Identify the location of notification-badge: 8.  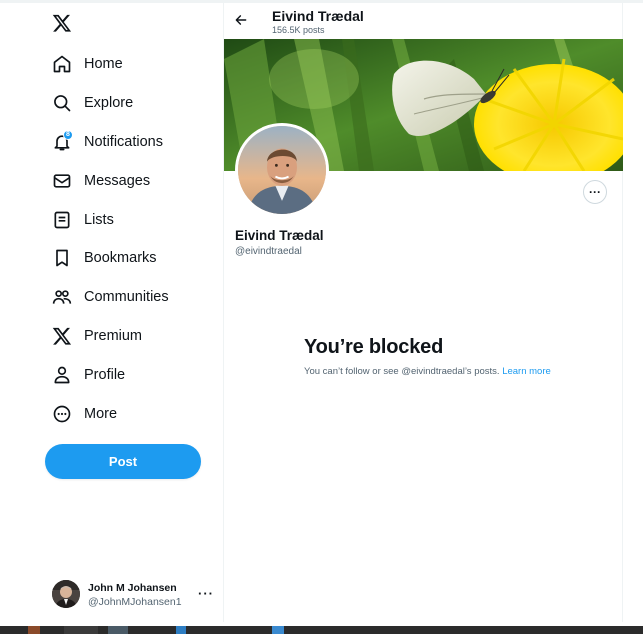
(68, 134).